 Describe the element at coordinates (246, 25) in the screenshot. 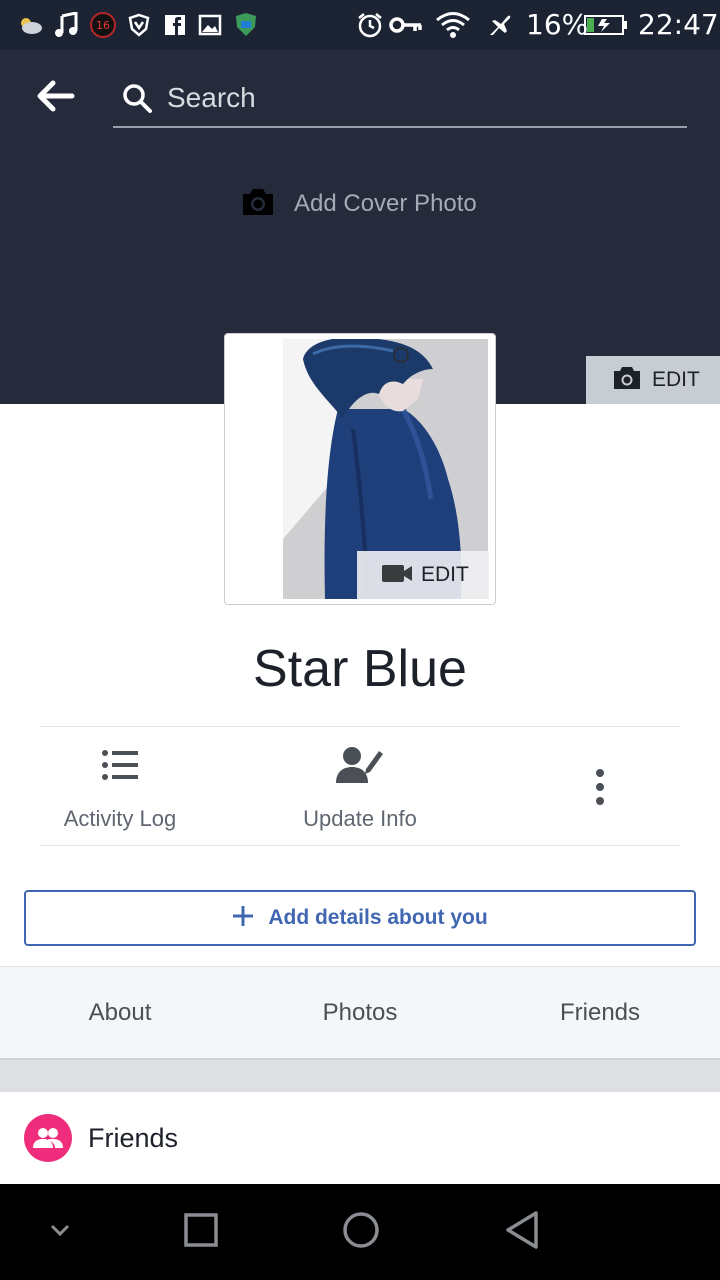

I see `vpn-icon` at that location.